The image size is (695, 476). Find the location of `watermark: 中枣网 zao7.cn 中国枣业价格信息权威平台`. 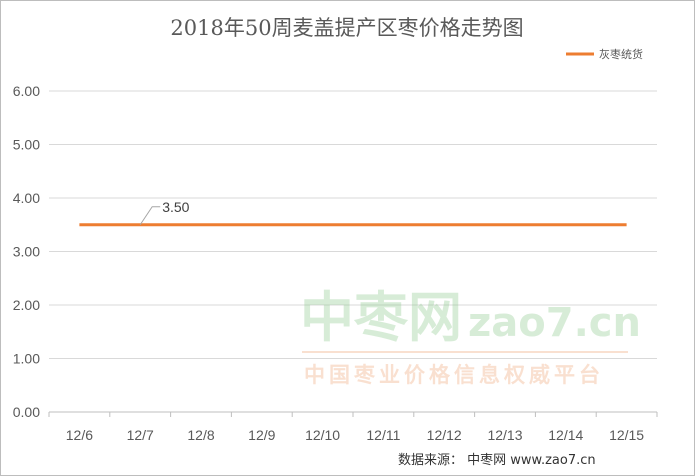

watermark: 中枣网 zao7.cn 中国枣业价格信息权威平台 is located at coordinates (470, 336).